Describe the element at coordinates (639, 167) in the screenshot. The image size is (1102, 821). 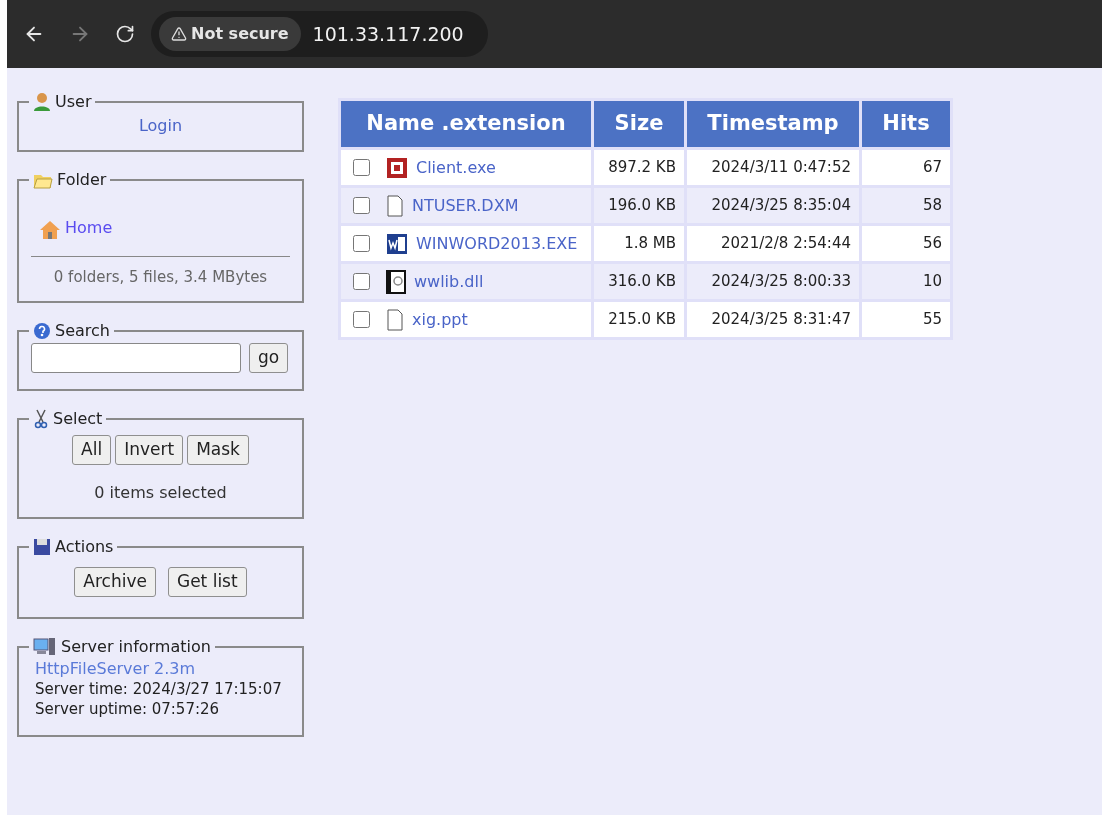
I see `table-cell: 897.2 KB` at that location.